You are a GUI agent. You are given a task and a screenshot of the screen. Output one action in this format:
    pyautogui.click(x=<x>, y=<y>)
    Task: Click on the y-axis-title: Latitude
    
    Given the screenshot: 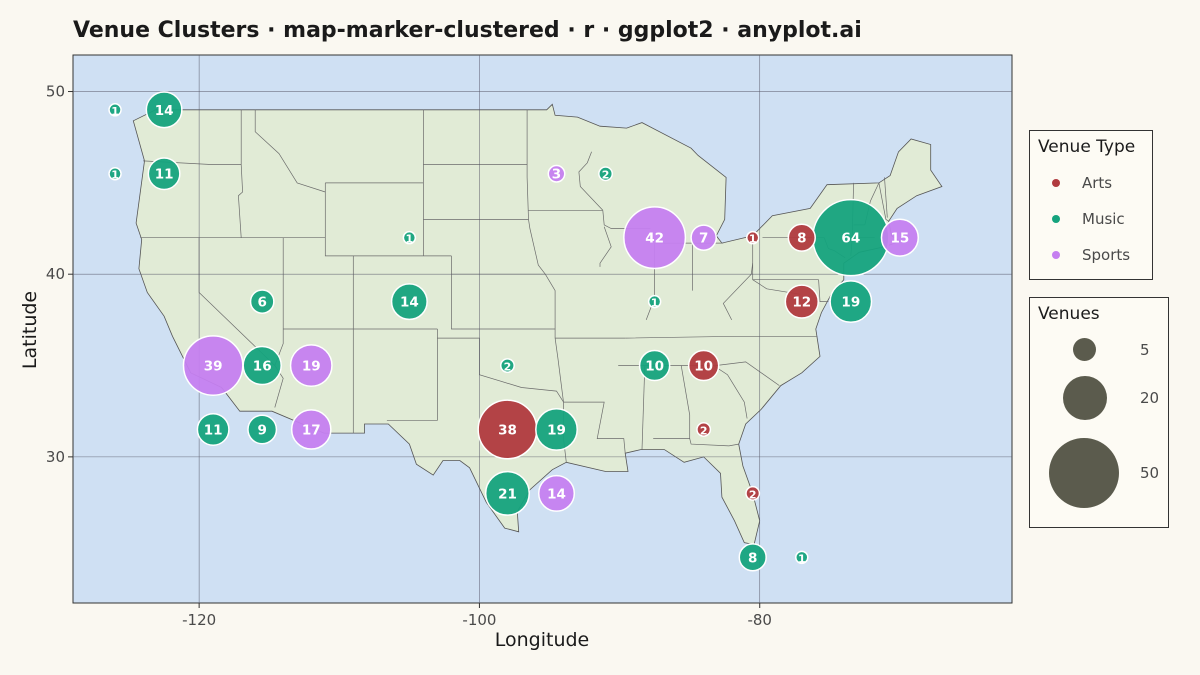 What is the action you would take?
    pyautogui.click(x=30, y=330)
    